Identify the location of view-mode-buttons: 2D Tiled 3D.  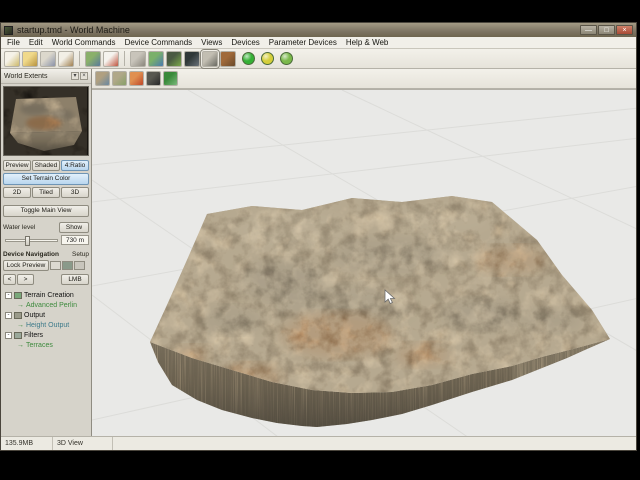
(46, 192).